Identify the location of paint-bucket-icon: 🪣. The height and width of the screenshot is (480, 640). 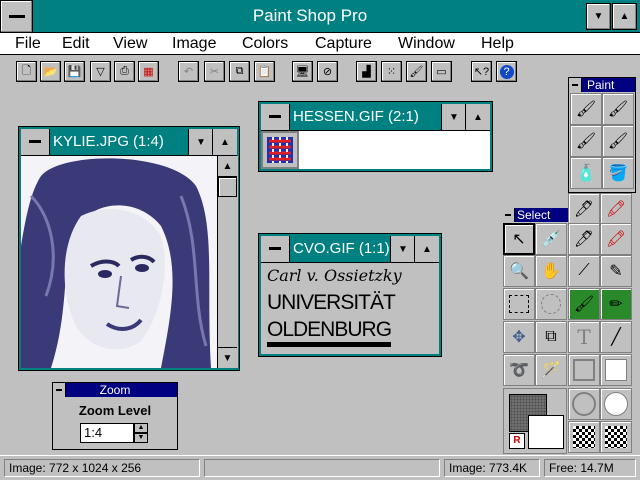
(618, 173).